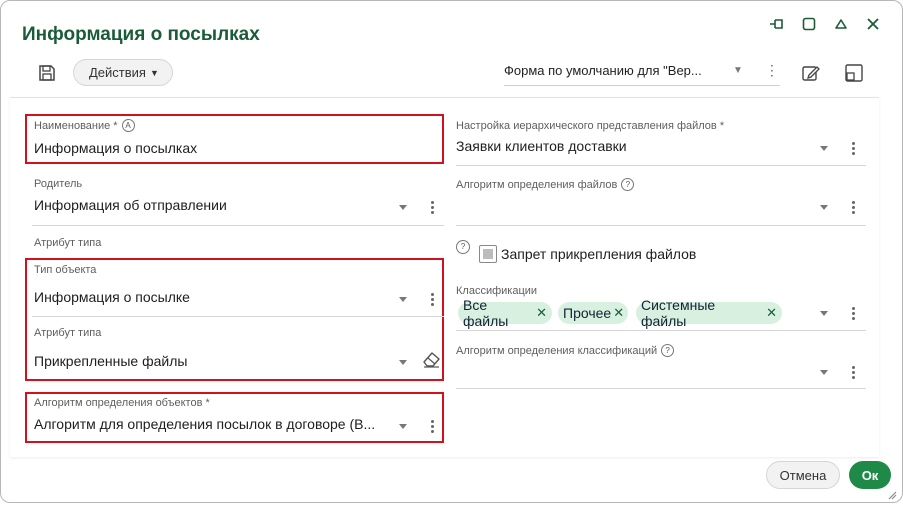 The image size is (903, 505). What do you see at coordinates (76, 125) in the screenshot?
I see `name-label: Наименование *` at bounding box center [76, 125].